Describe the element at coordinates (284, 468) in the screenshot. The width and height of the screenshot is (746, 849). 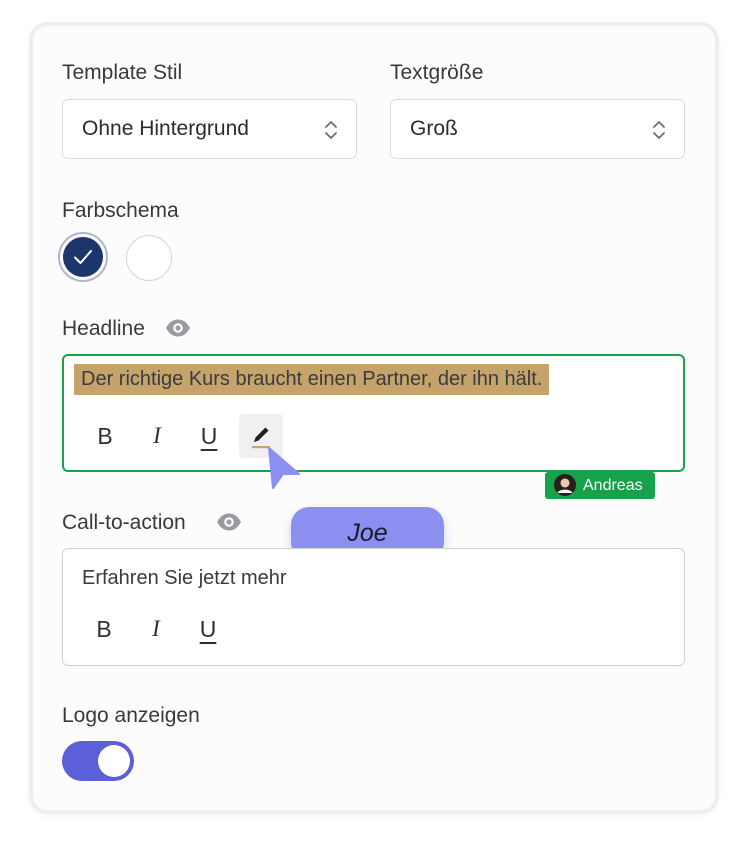
I see `cursor-arrow-icon` at that location.